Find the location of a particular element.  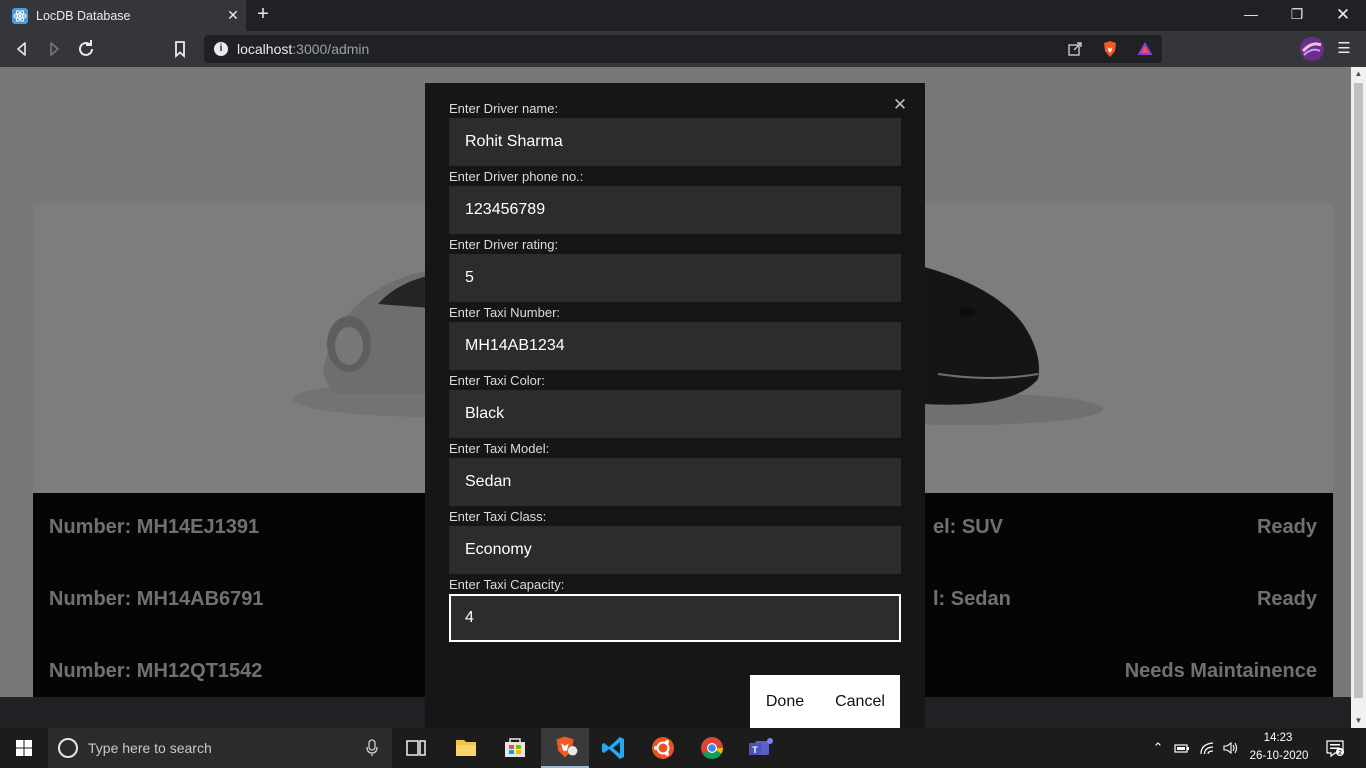

driver-rating-input is located at coordinates (675, 278).